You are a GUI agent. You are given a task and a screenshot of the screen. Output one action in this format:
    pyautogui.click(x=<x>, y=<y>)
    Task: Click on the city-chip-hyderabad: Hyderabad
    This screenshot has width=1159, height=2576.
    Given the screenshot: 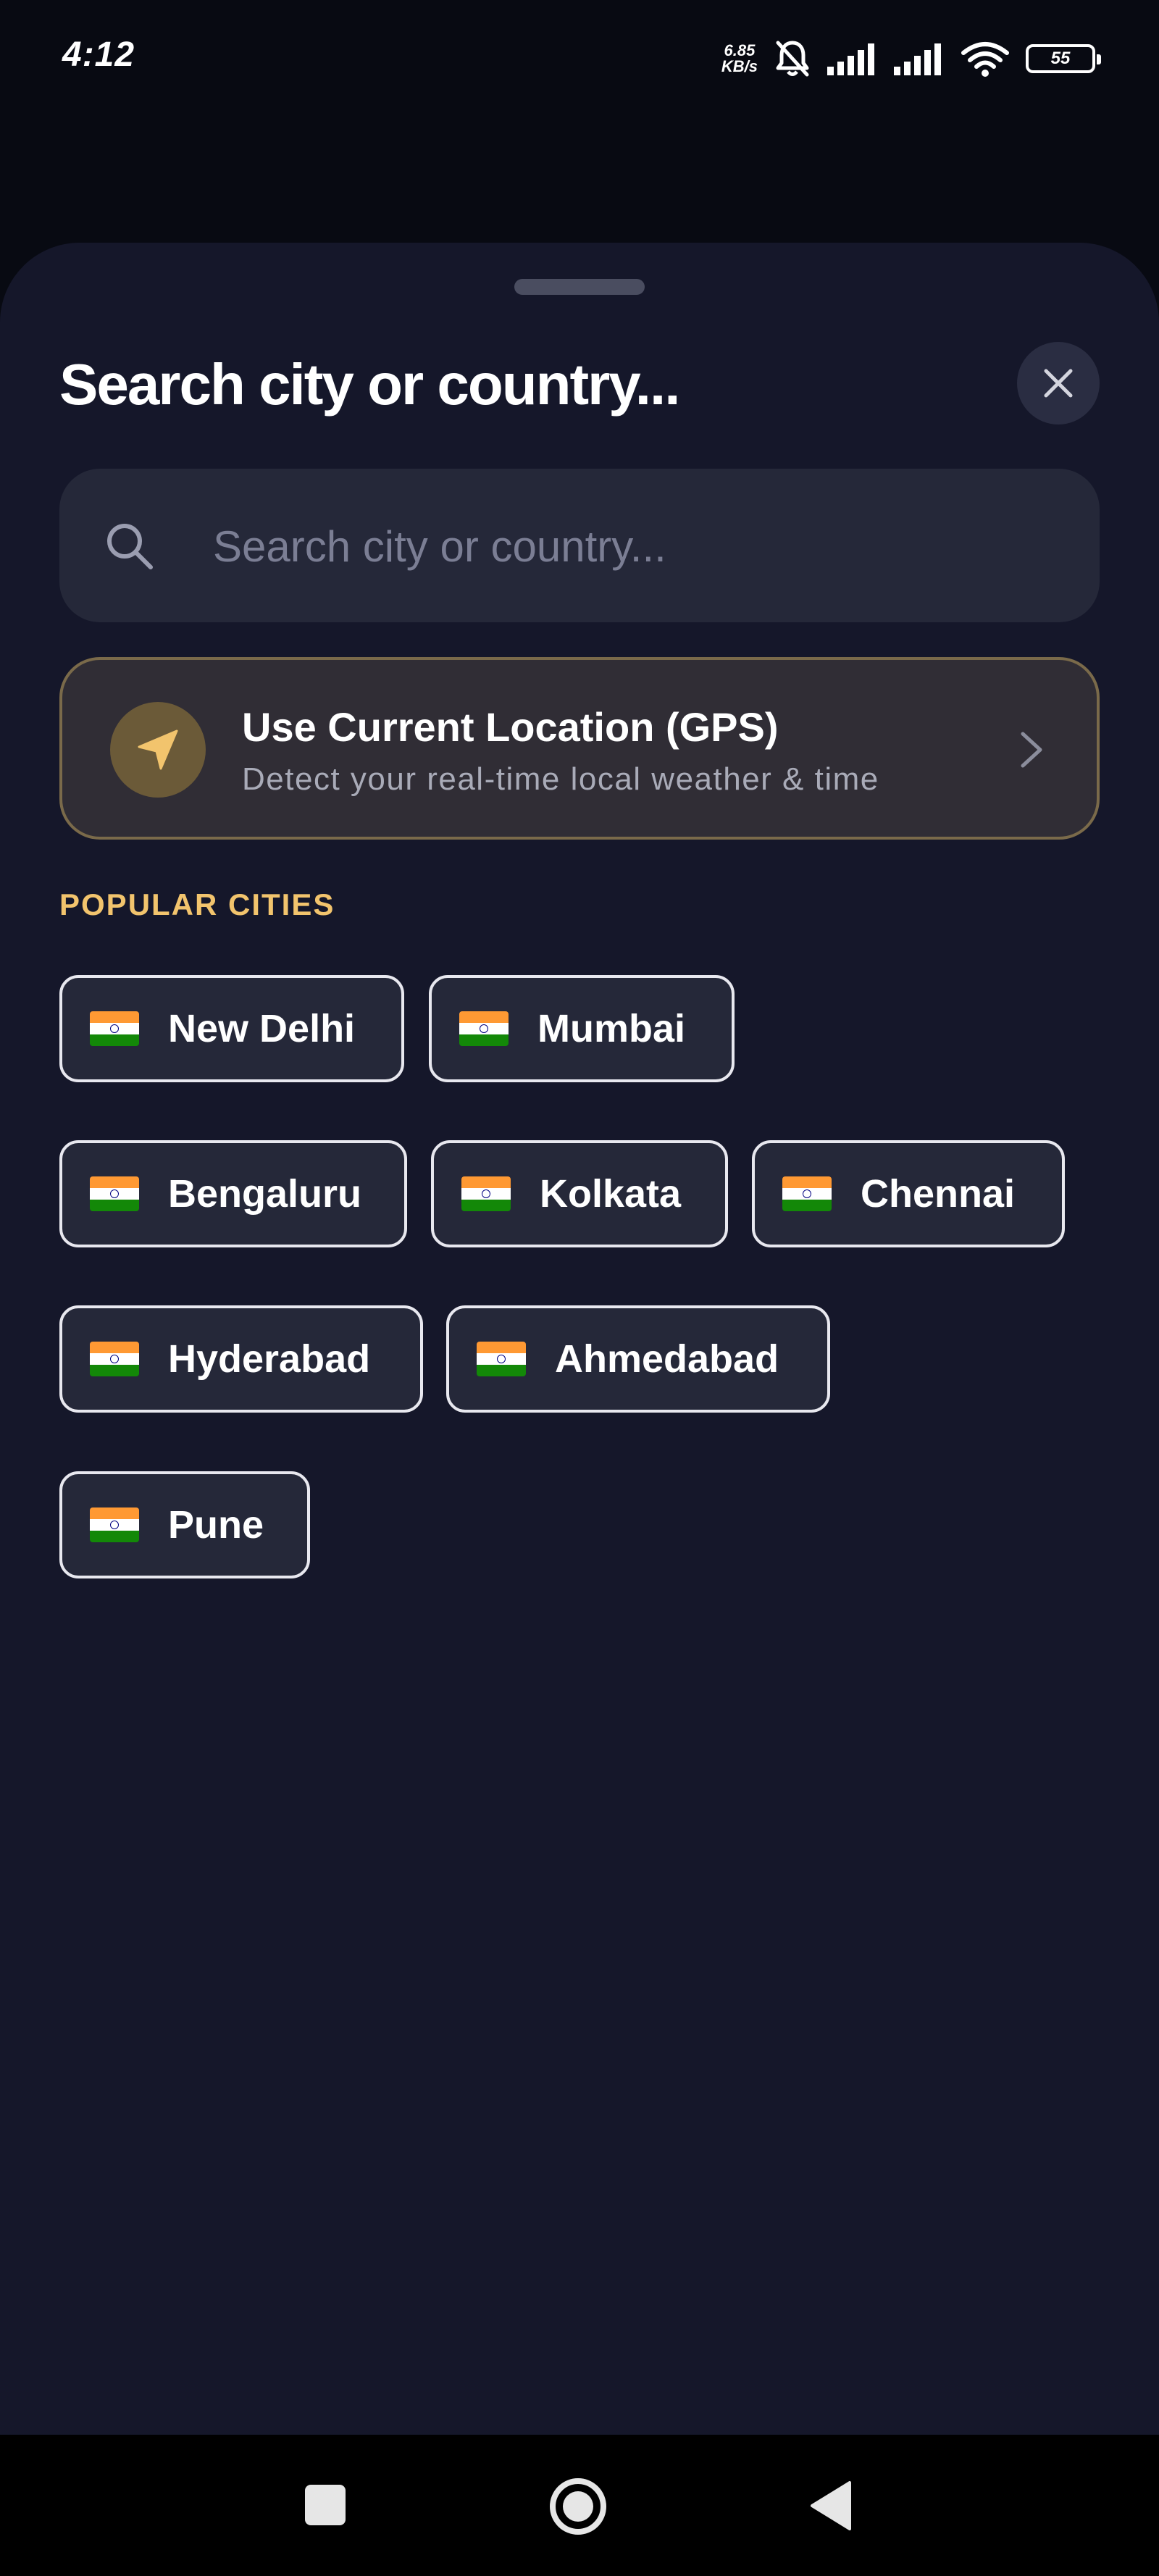 What is the action you would take?
    pyautogui.click(x=241, y=1359)
    